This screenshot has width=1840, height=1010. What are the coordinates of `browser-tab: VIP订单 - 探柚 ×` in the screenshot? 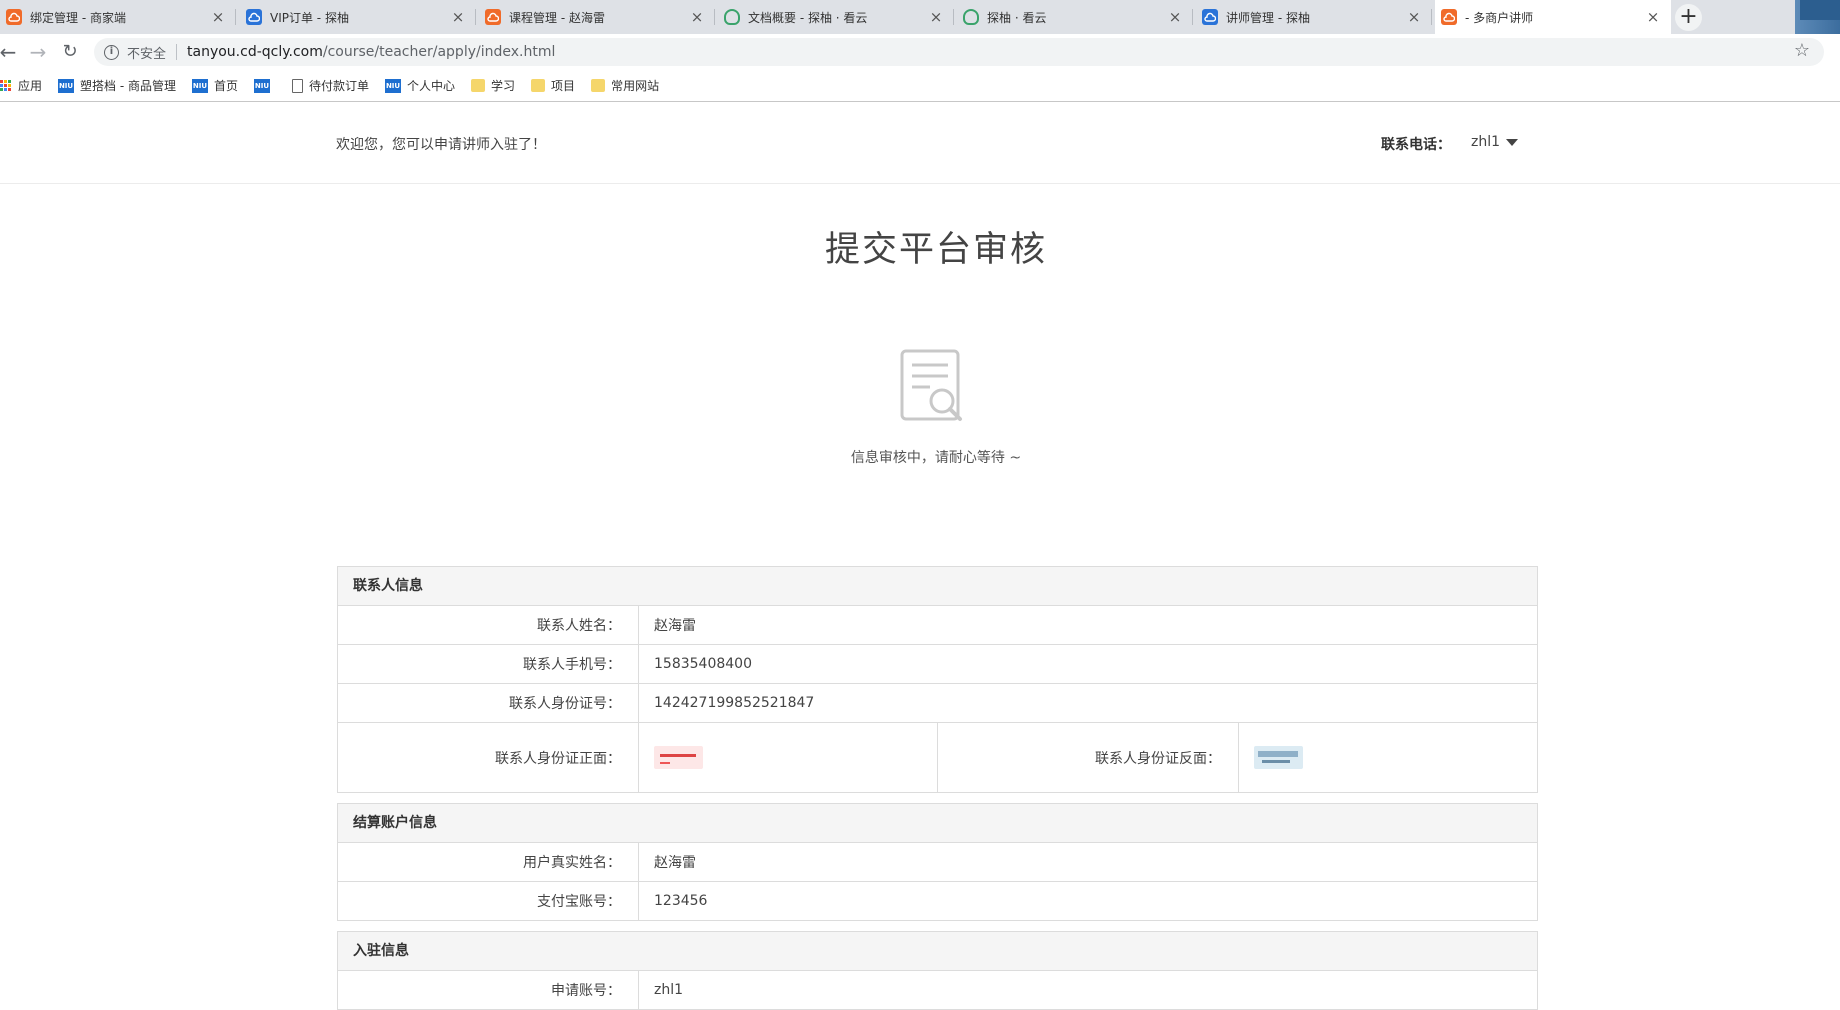 It's located at (358, 17).